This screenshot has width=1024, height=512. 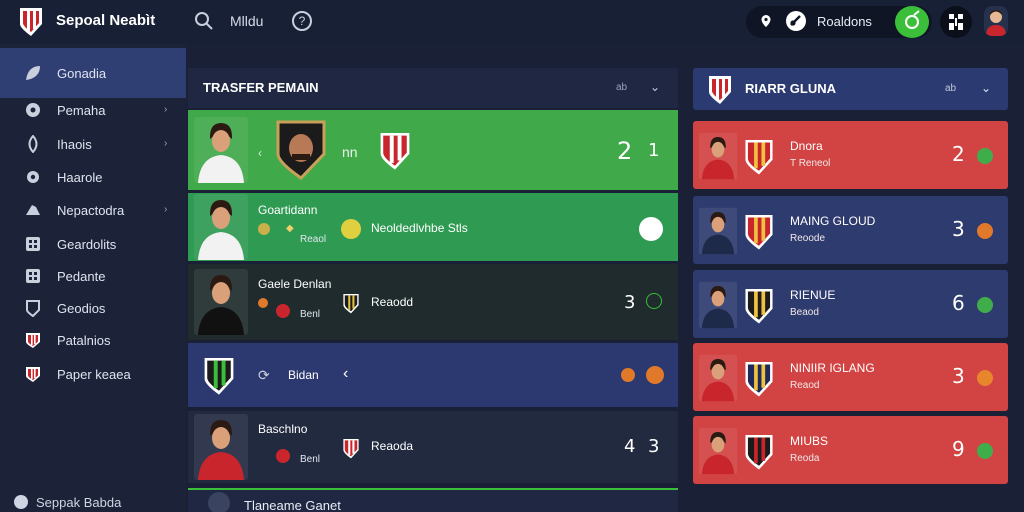 I want to click on ball-icon, so click(x=33, y=110).